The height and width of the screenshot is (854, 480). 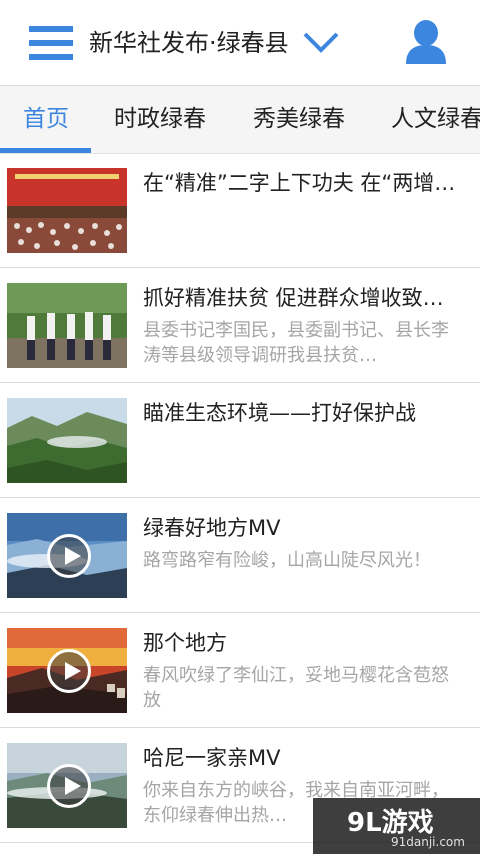 I want to click on list-item: 那个地方 春风吹绿了李仙江，妥地马樱花含苞怒放, so click(x=240, y=670).